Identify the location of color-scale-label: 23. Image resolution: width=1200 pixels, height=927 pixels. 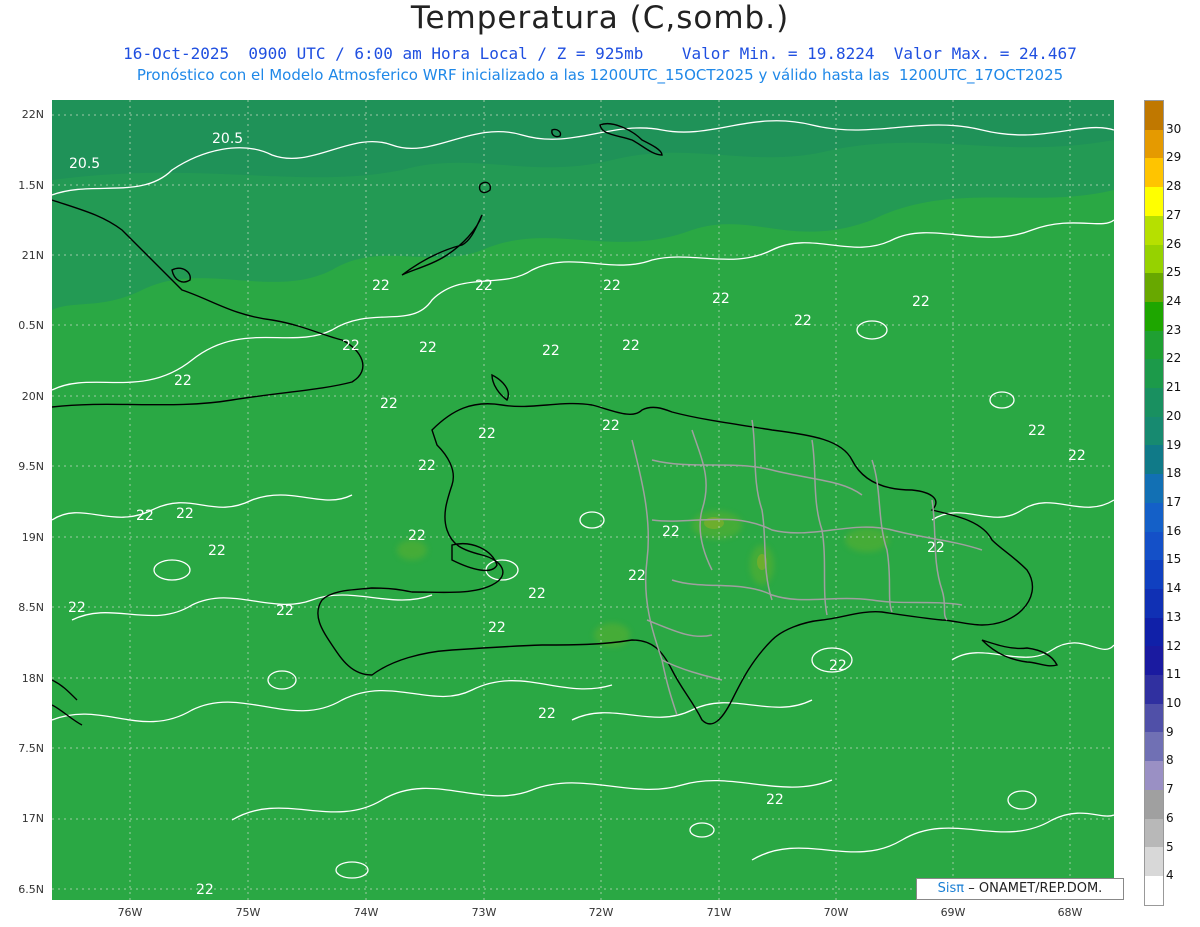
(1174, 329).